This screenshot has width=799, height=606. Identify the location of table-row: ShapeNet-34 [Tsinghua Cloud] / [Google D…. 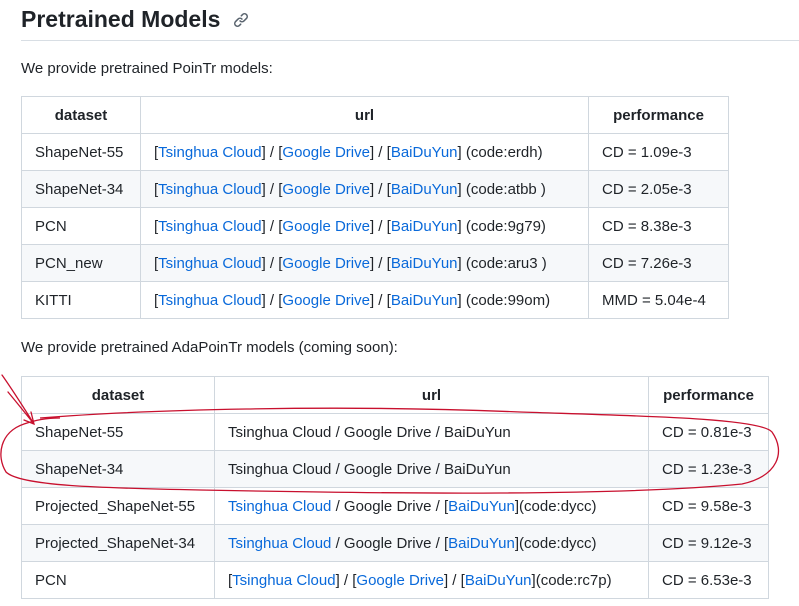
(375, 189).